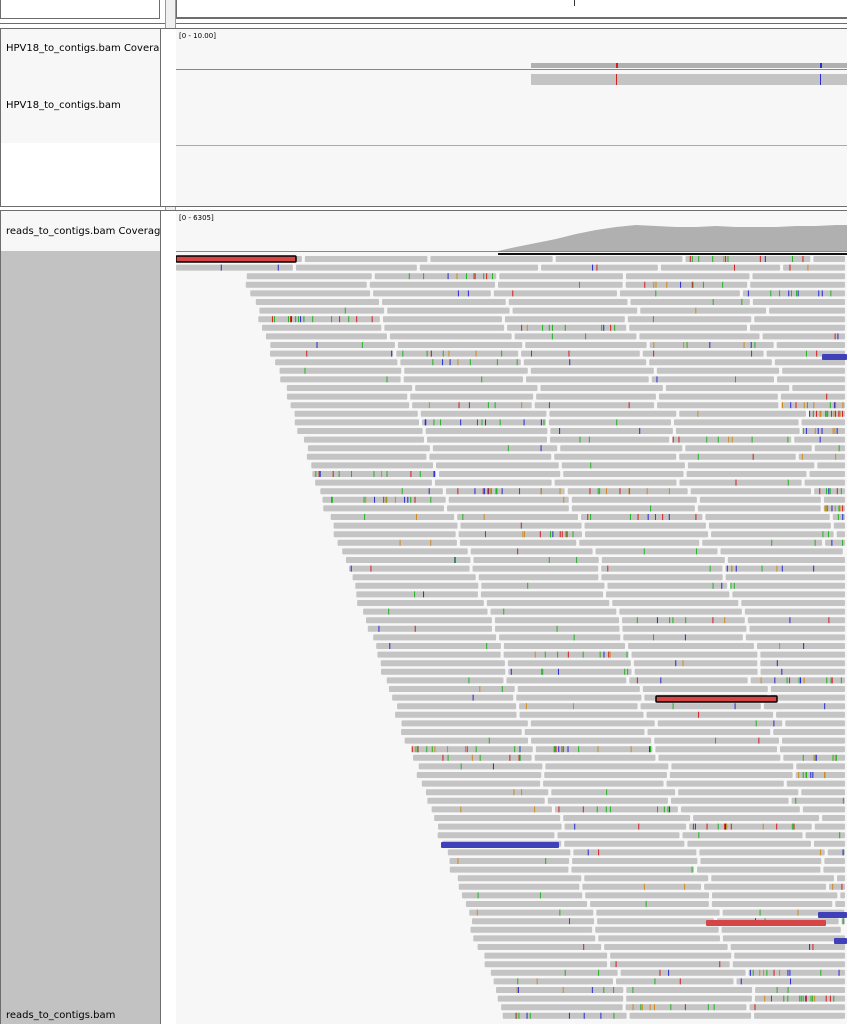  What do you see at coordinates (83, 1015) in the screenshot?
I see `reads-alignment-track-name: reads_to_contigs.bam` at bounding box center [83, 1015].